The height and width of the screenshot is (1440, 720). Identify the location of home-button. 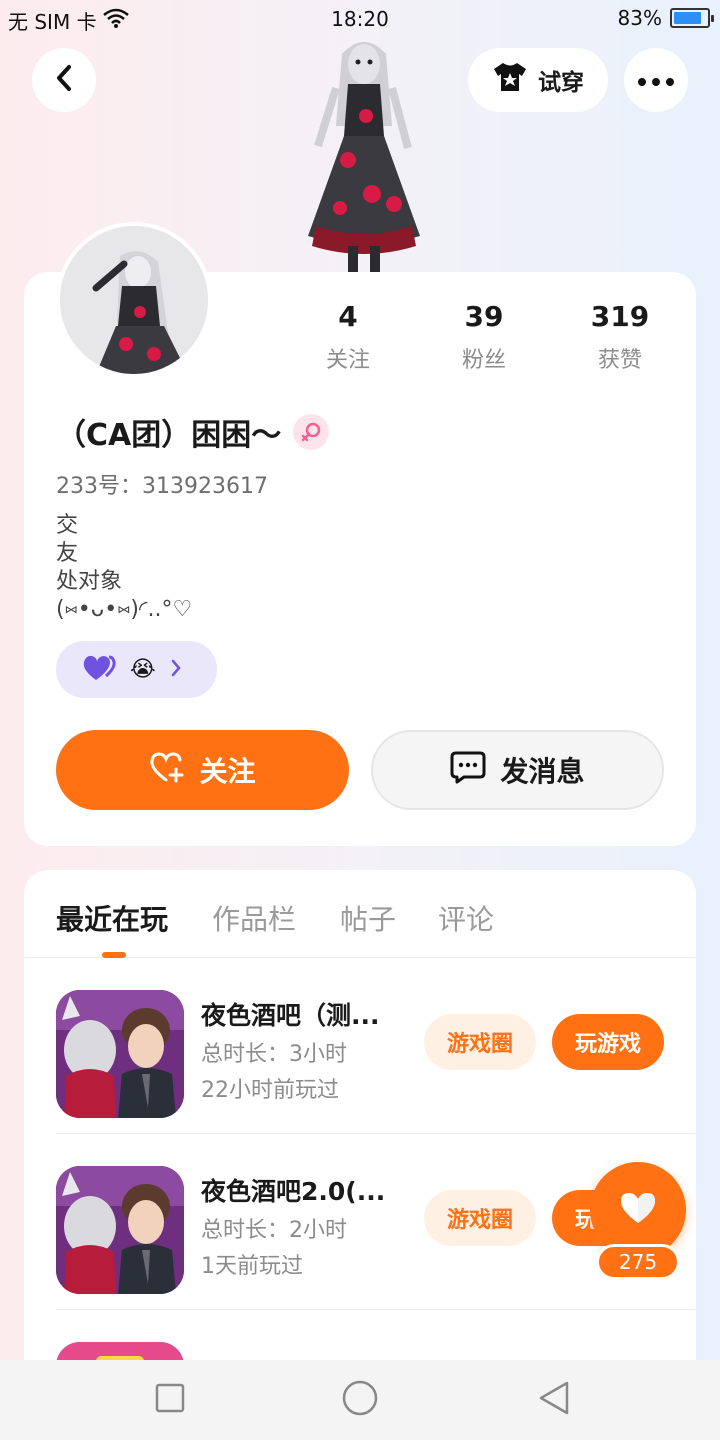
(360, 1400).